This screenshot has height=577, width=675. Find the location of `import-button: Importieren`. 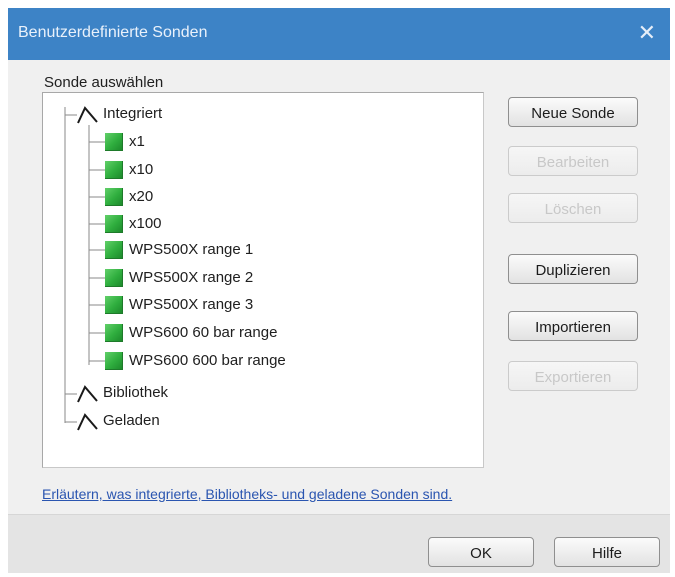

import-button: Importieren is located at coordinates (573, 326).